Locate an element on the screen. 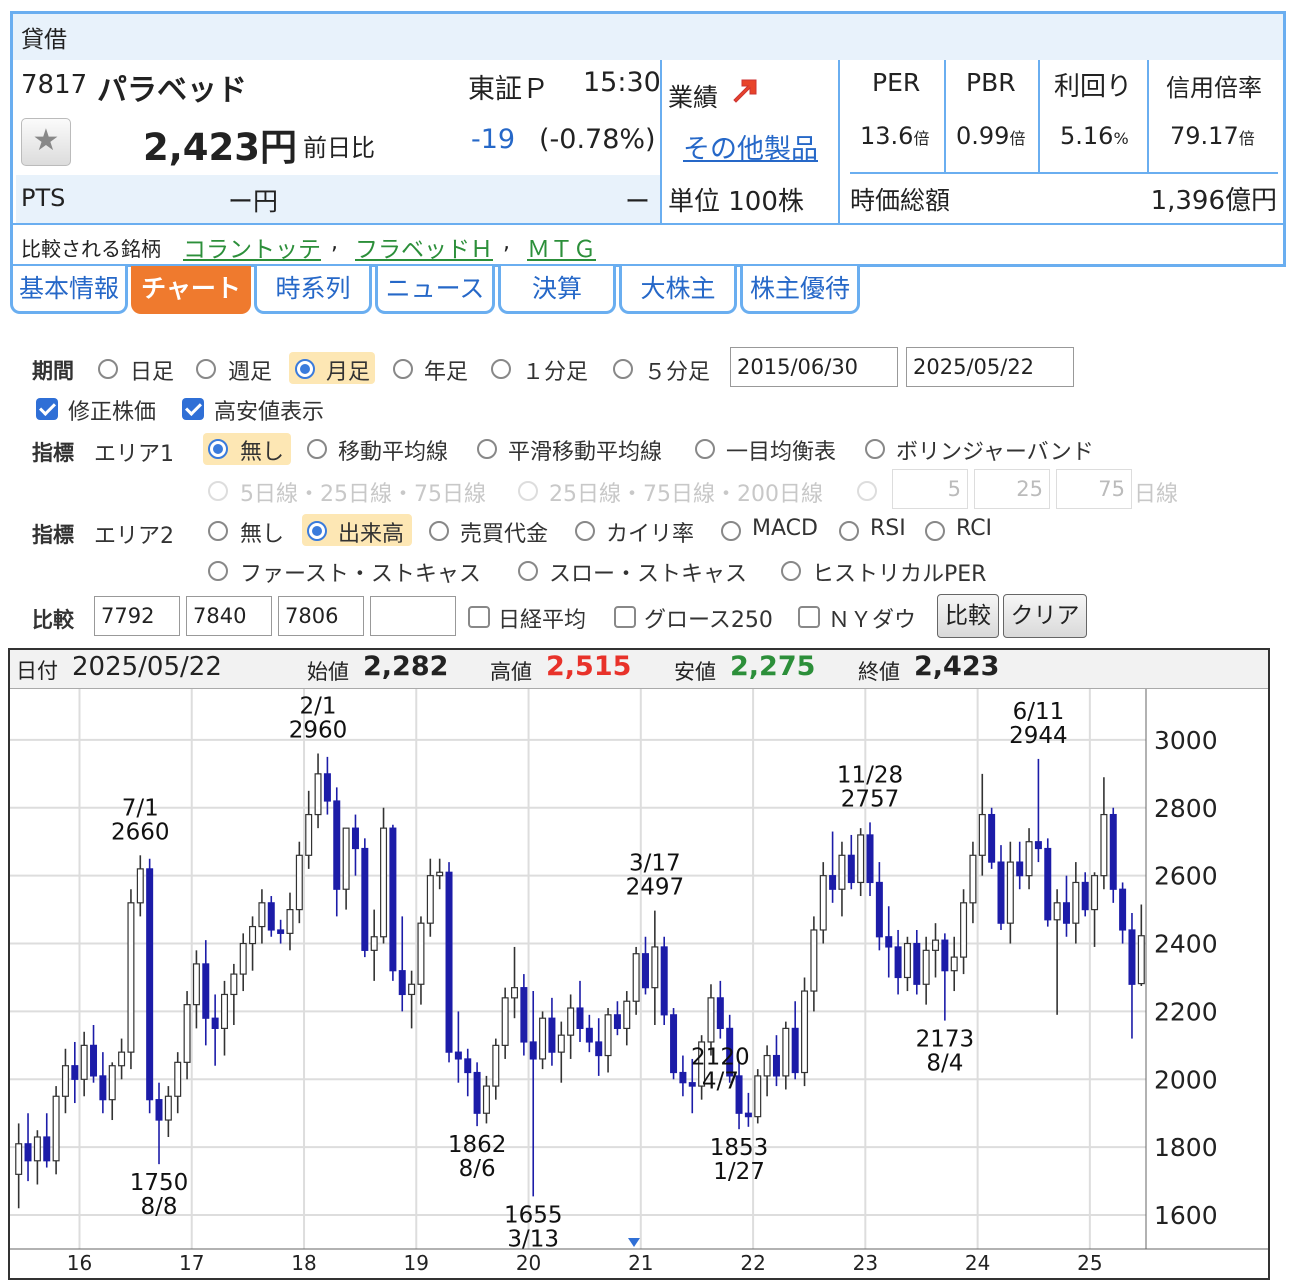 The height and width of the screenshot is (1280, 1296). compare-stock-link: コラントッテ is located at coordinates (252, 247).